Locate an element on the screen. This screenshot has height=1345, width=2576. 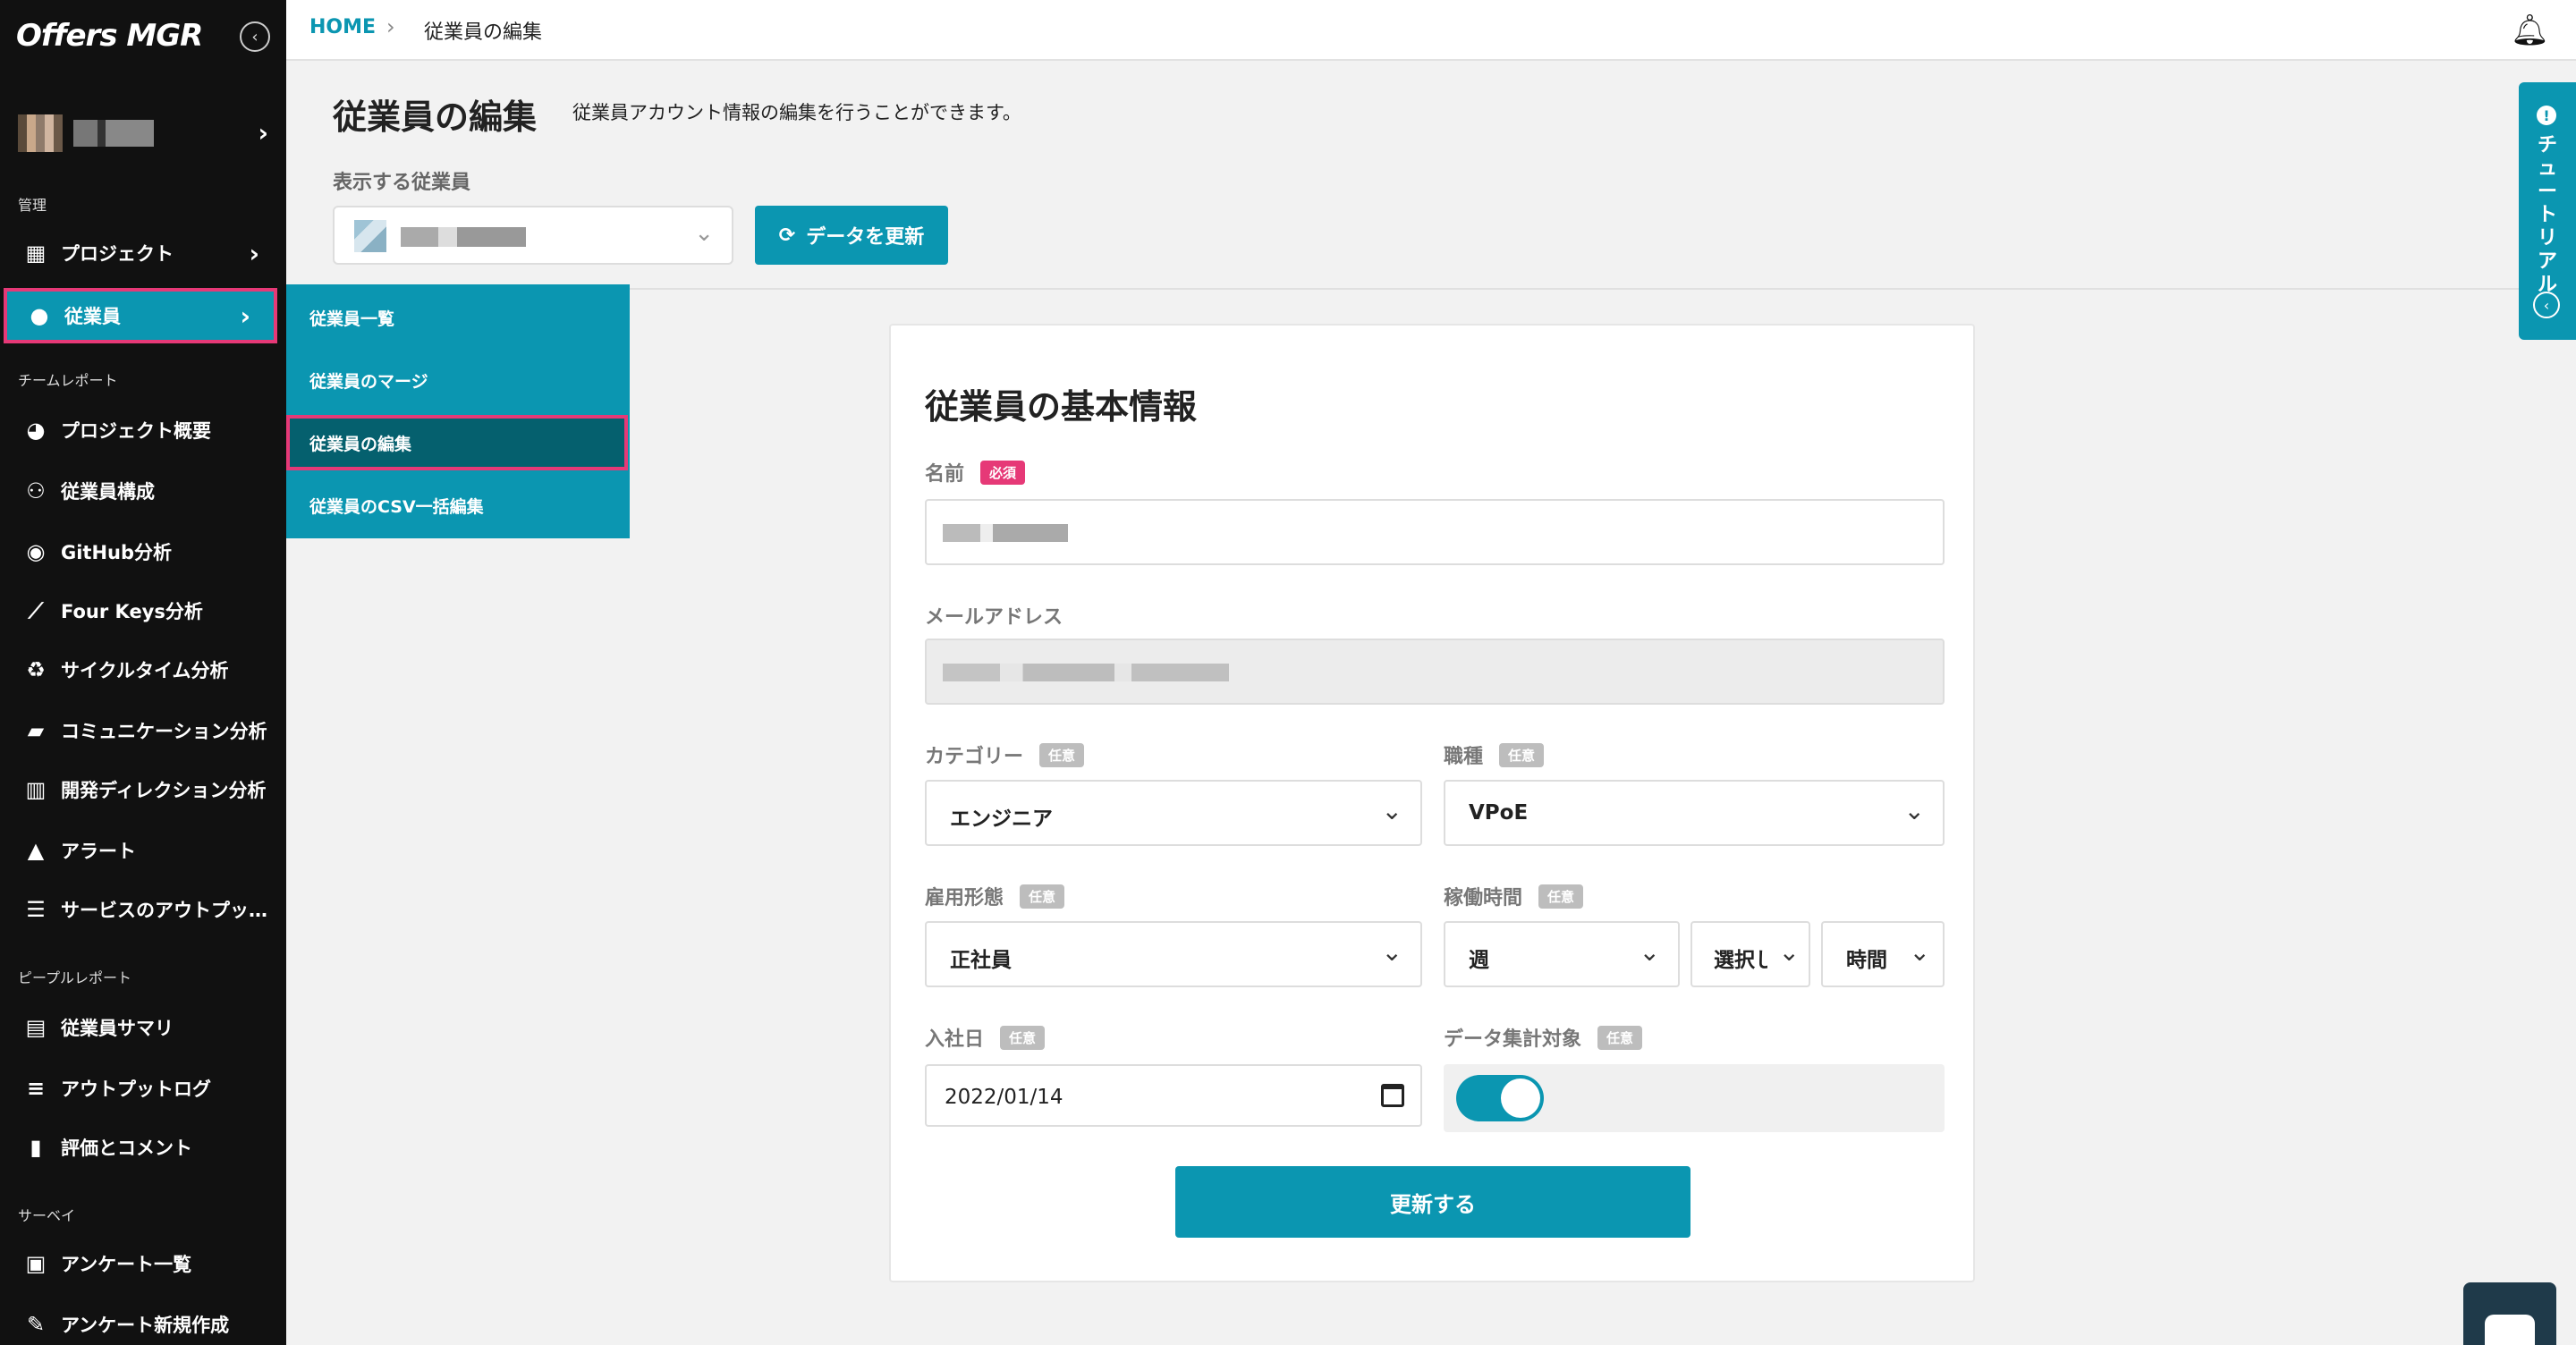
sidebar-item-employee-composition: ⚇ 従業員構成 is located at coordinates (143, 491).